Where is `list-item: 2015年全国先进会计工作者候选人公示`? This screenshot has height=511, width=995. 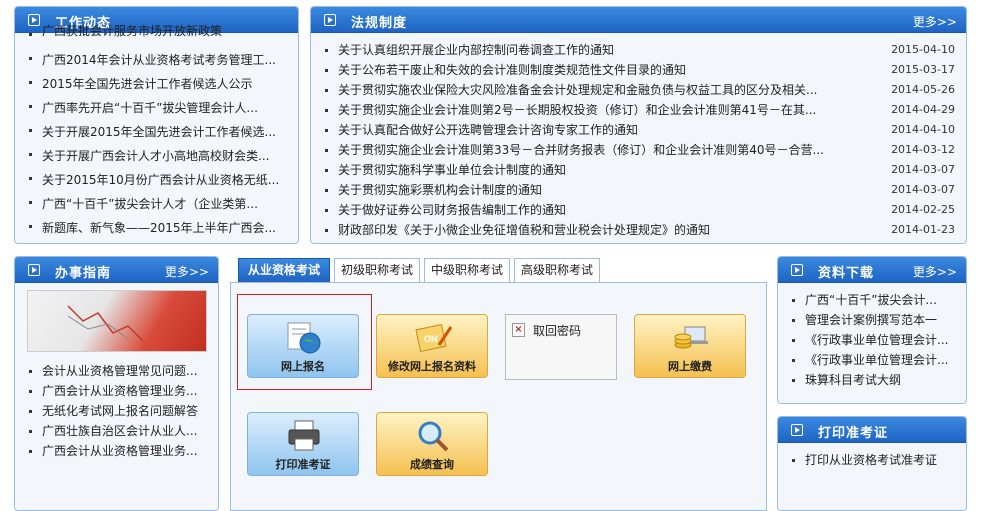 list-item: 2015年全国先进会计工作者候选人公示 is located at coordinates (158, 84).